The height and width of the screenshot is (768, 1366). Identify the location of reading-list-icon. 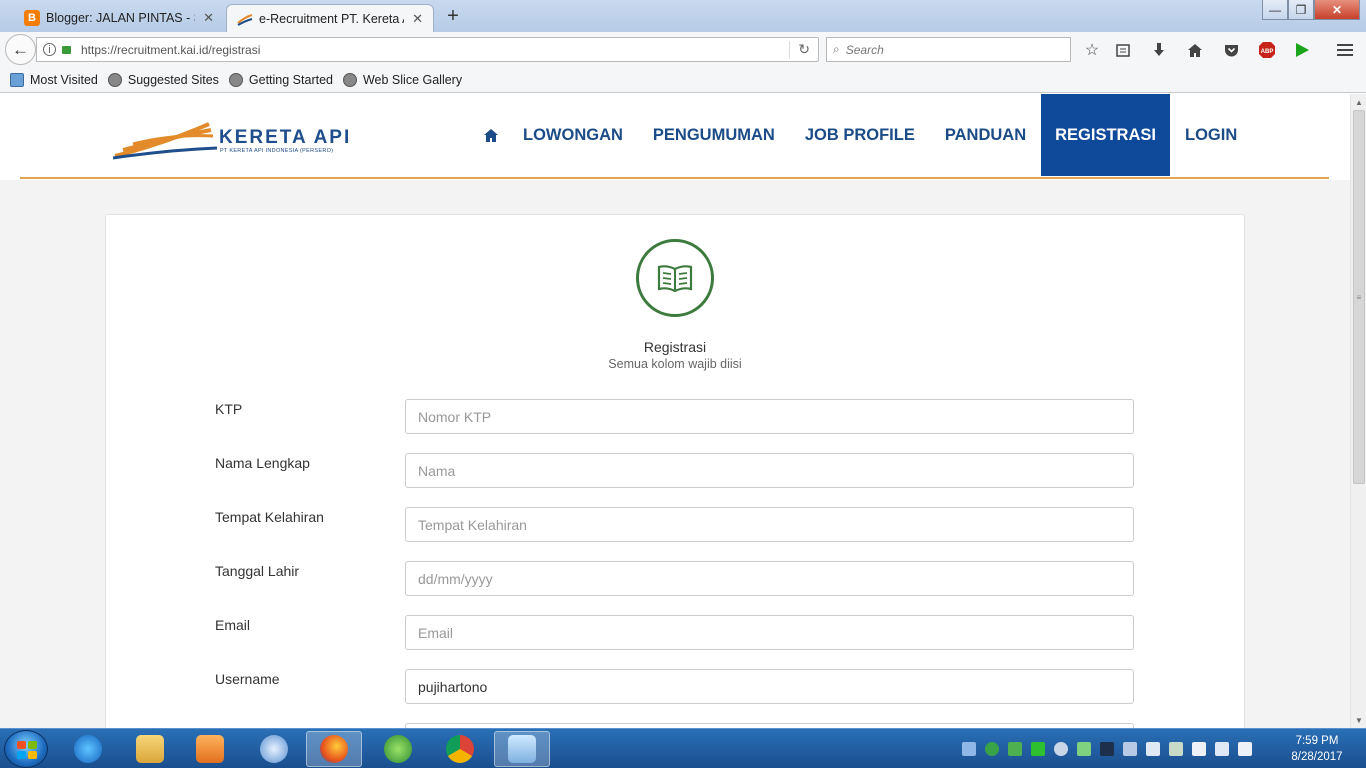
(1123, 50).